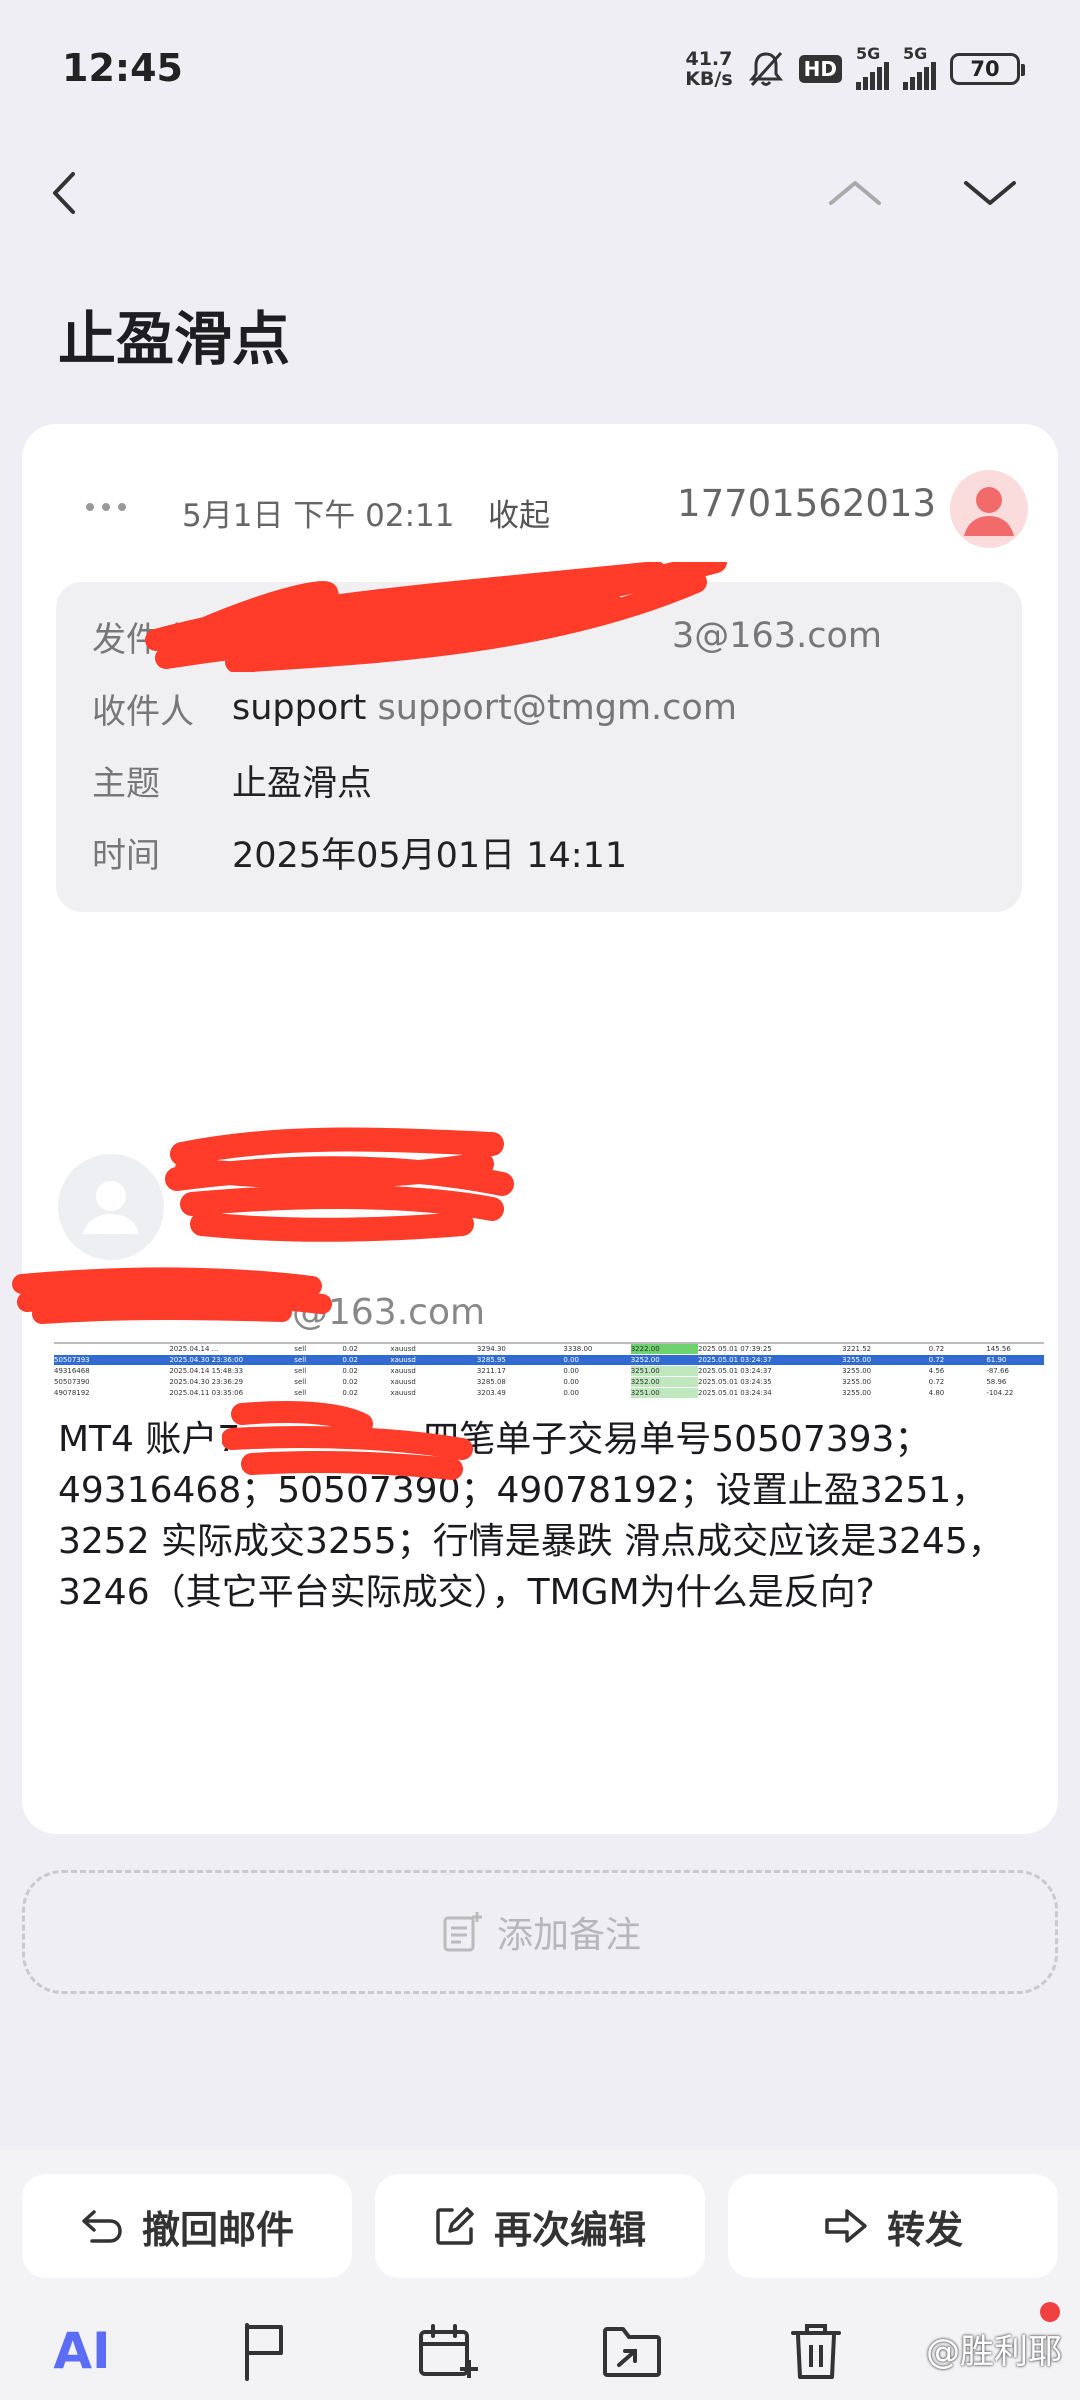 This screenshot has height=2400, width=1080. I want to click on trash-icon, so click(816, 2351).